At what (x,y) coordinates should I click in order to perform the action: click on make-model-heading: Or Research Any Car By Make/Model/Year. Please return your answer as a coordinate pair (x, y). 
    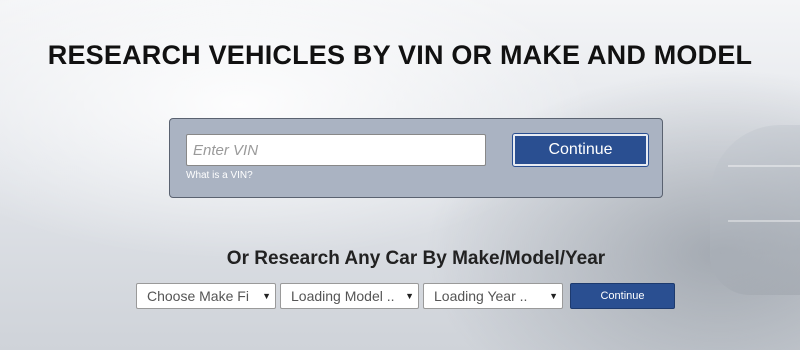
    Looking at the image, I should click on (416, 258).